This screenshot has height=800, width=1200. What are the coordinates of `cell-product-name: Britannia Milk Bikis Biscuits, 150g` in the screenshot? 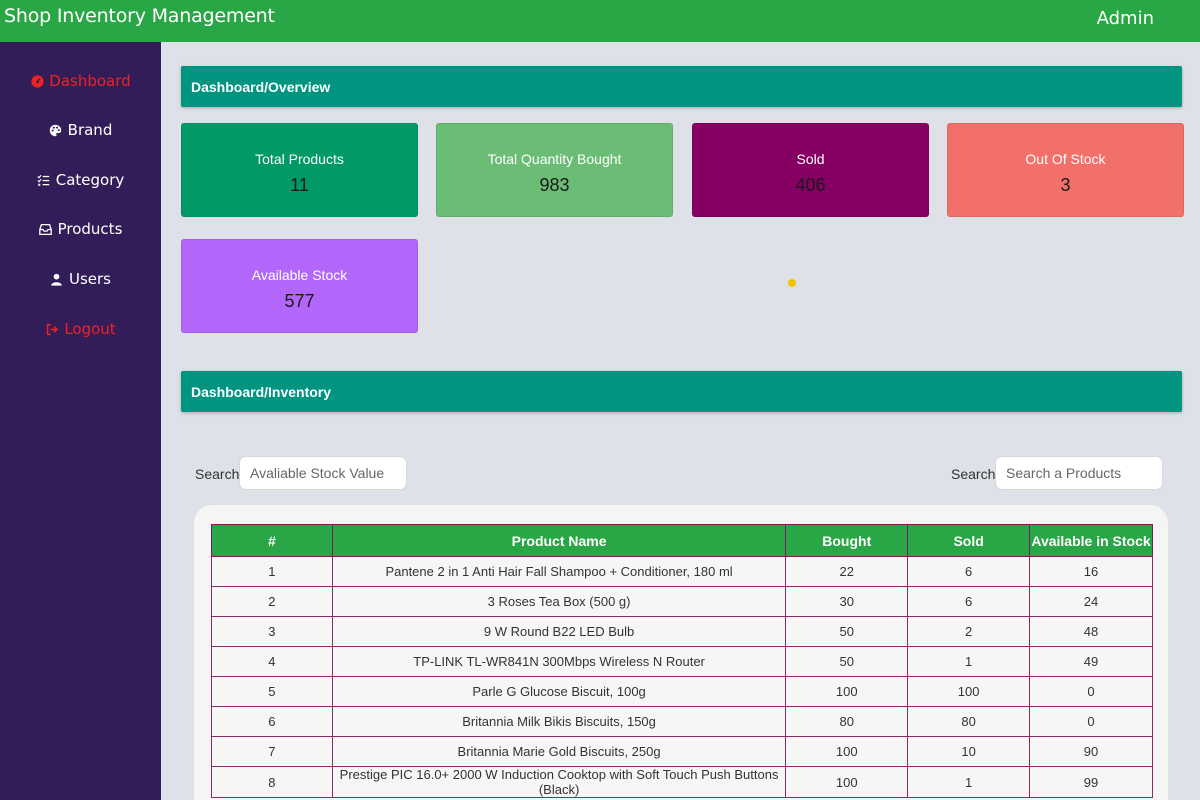 It's located at (559, 721).